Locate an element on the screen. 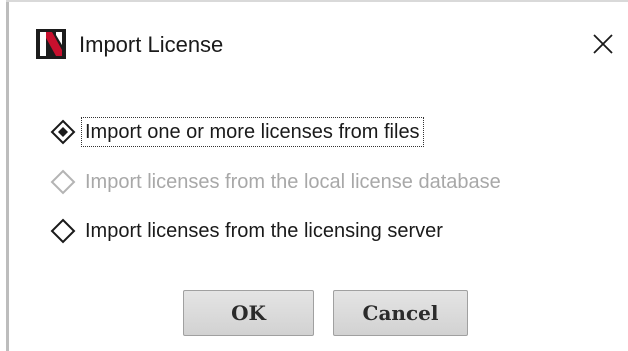 The height and width of the screenshot is (351, 628). radio-label-import-from-files: Import one or more licenses from files is located at coordinates (252, 132).